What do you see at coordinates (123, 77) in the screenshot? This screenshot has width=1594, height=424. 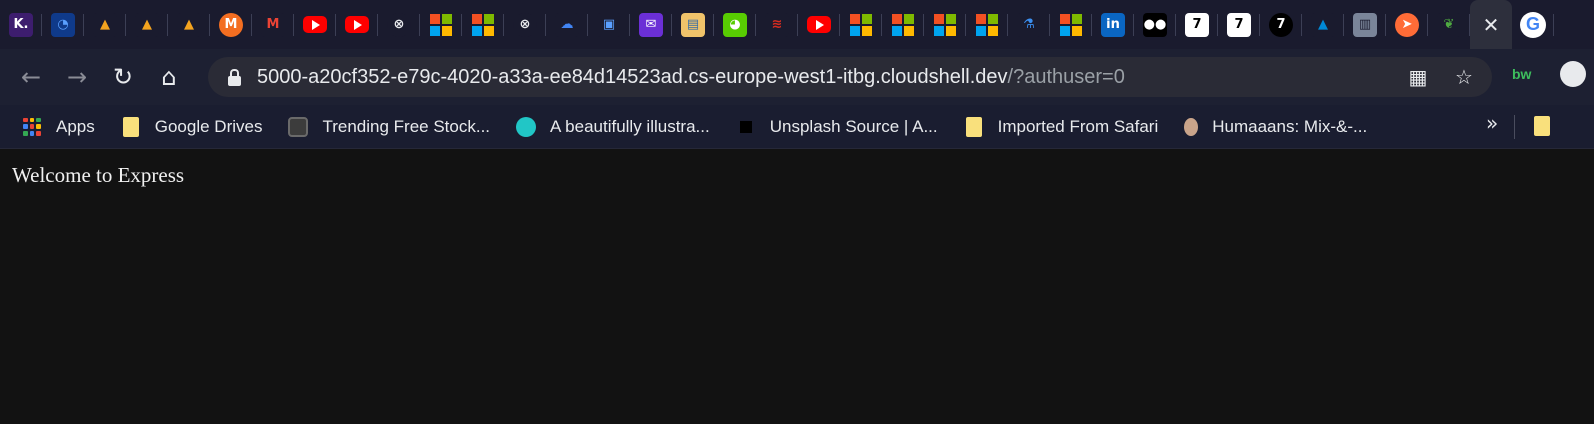 I see `reload-button: ↻` at bounding box center [123, 77].